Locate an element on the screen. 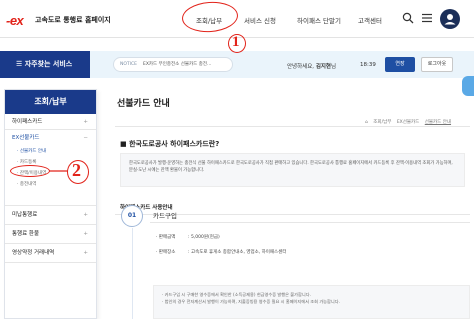  favorites-label: 자주찾는 서비스 is located at coordinates (48, 64).